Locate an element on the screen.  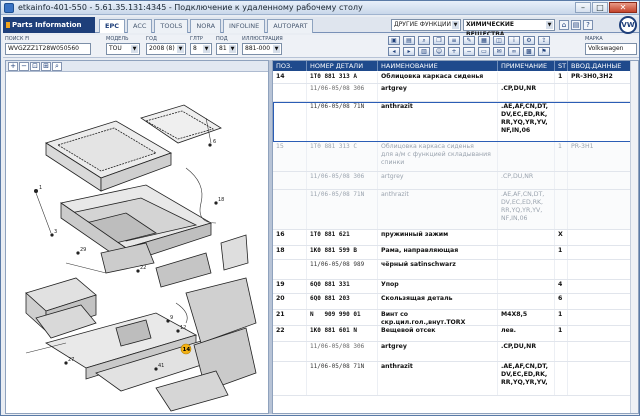
toolbar-link-icon: ∞ is located at coordinates (514, 51).